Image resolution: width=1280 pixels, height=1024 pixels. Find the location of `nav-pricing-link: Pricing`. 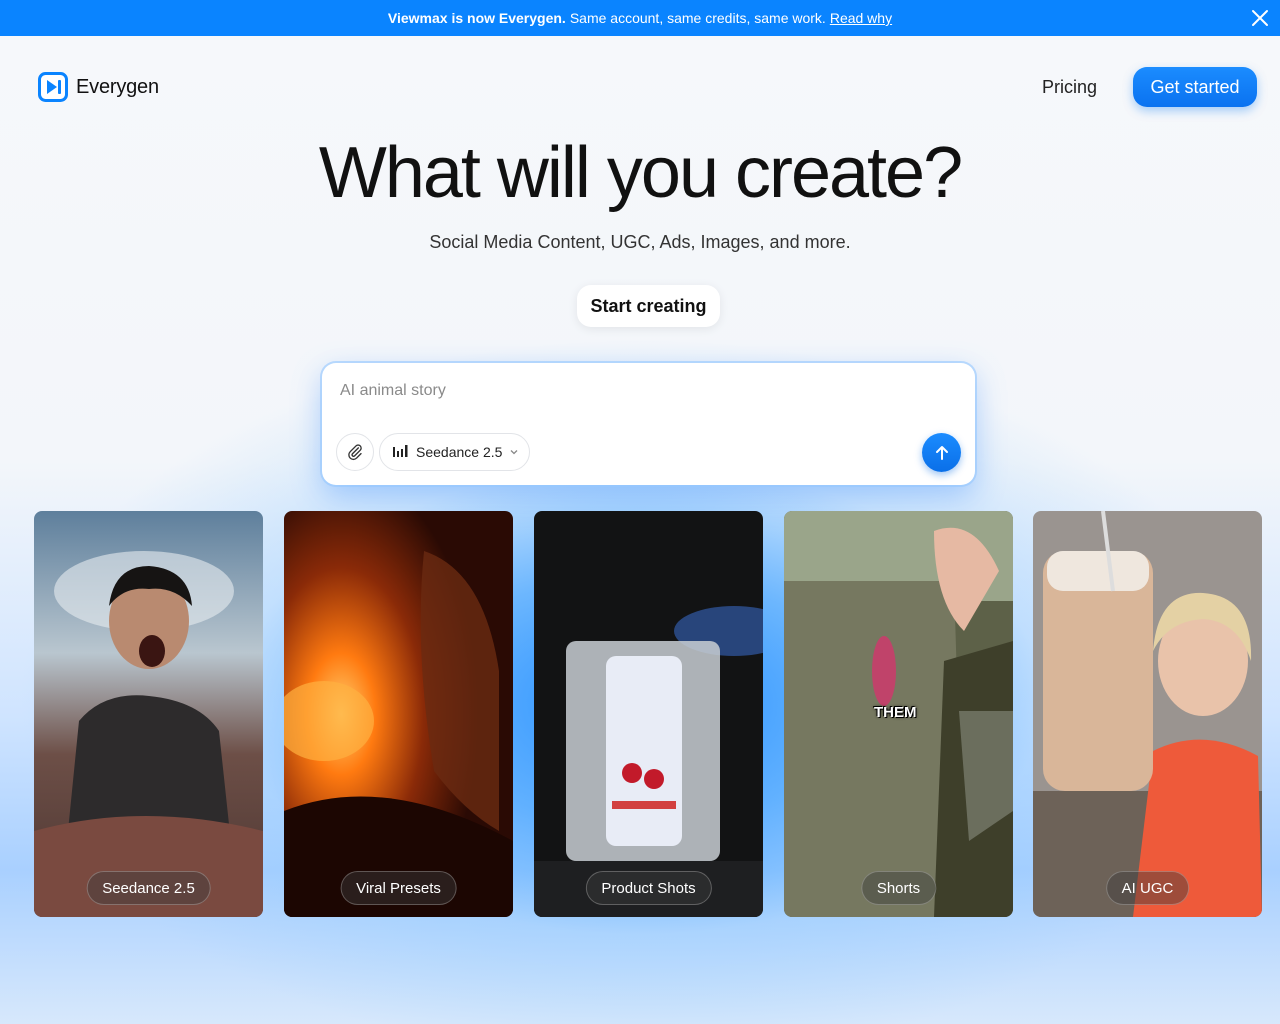

nav-pricing-link: Pricing is located at coordinates (1069, 87).